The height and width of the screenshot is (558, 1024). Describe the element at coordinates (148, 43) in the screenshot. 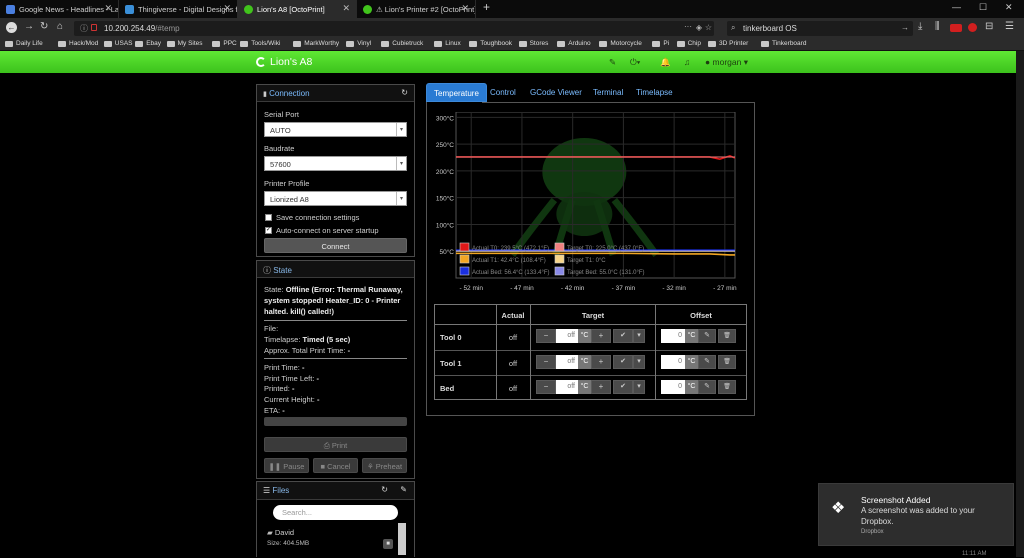

I see `bookmark-ebay: Ebay` at that location.